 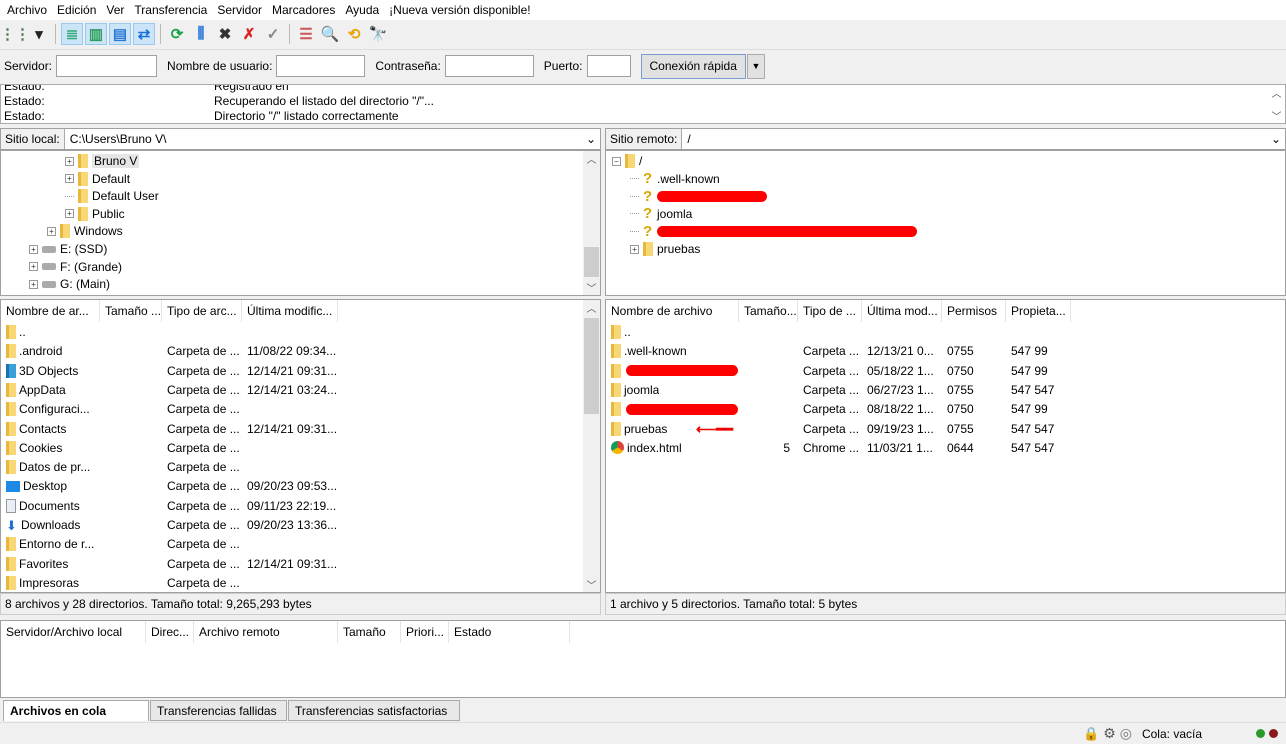 What do you see at coordinates (616, 161) in the screenshot?
I see `expand-toggle-icon: −` at bounding box center [616, 161].